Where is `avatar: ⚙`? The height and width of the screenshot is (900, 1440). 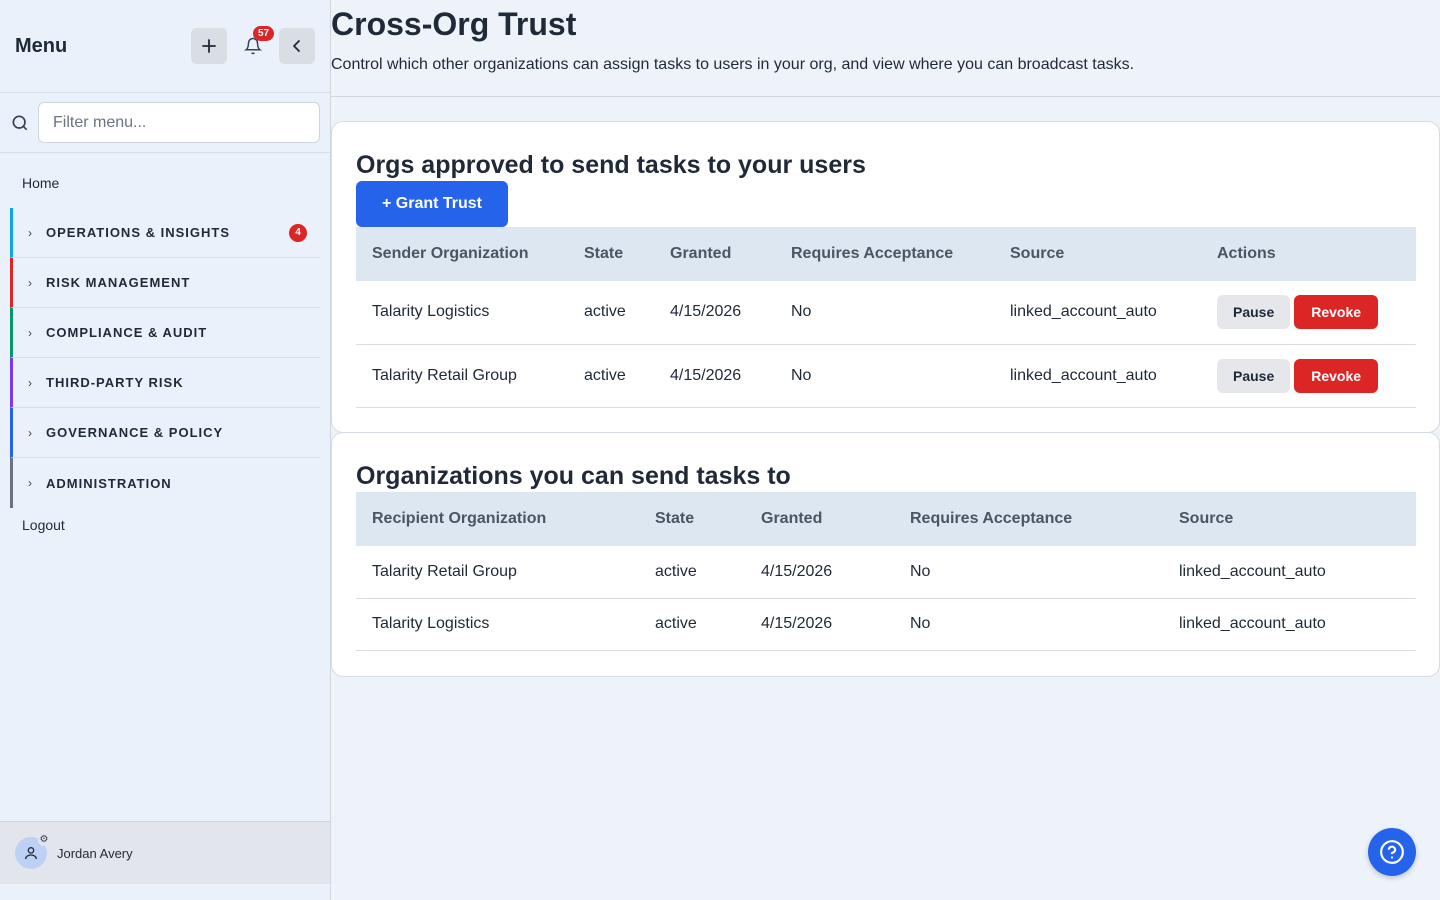
avatar: ⚙ is located at coordinates (32, 851).